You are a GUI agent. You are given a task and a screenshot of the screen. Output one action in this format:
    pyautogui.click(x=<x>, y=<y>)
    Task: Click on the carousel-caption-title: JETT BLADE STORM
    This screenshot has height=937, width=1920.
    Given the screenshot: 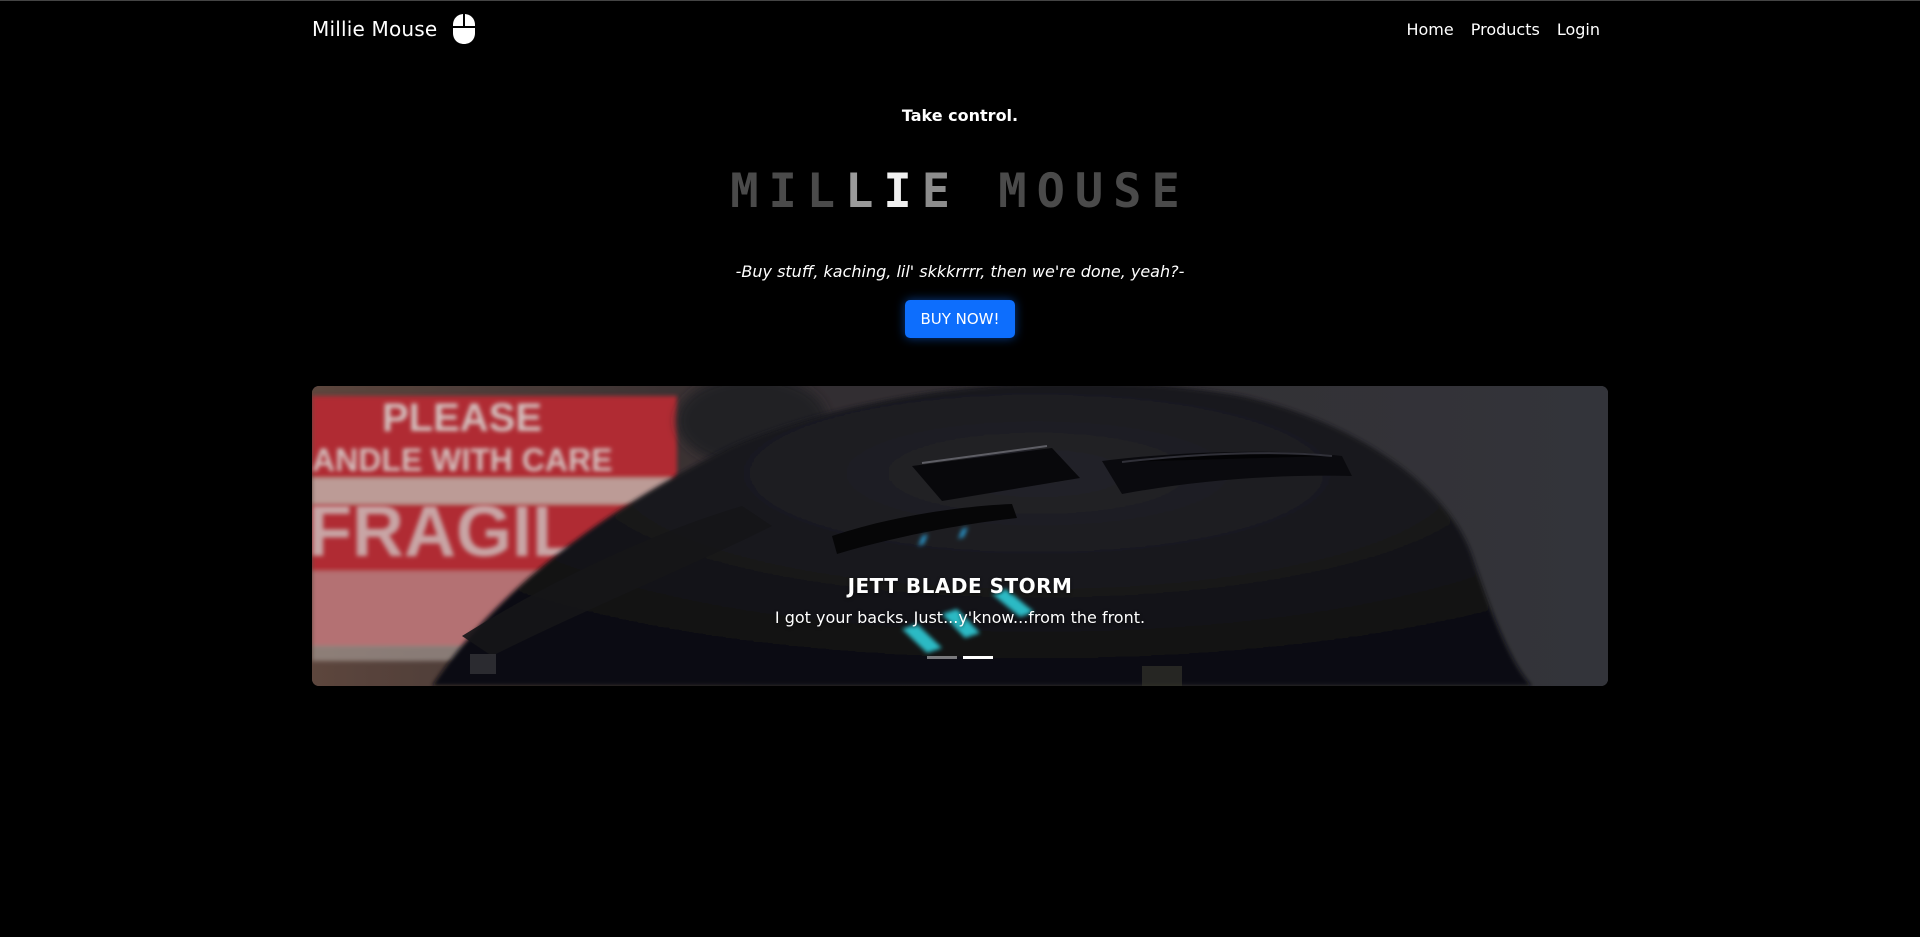 What is the action you would take?
    pyautogui.click(x=960, y=586)
    